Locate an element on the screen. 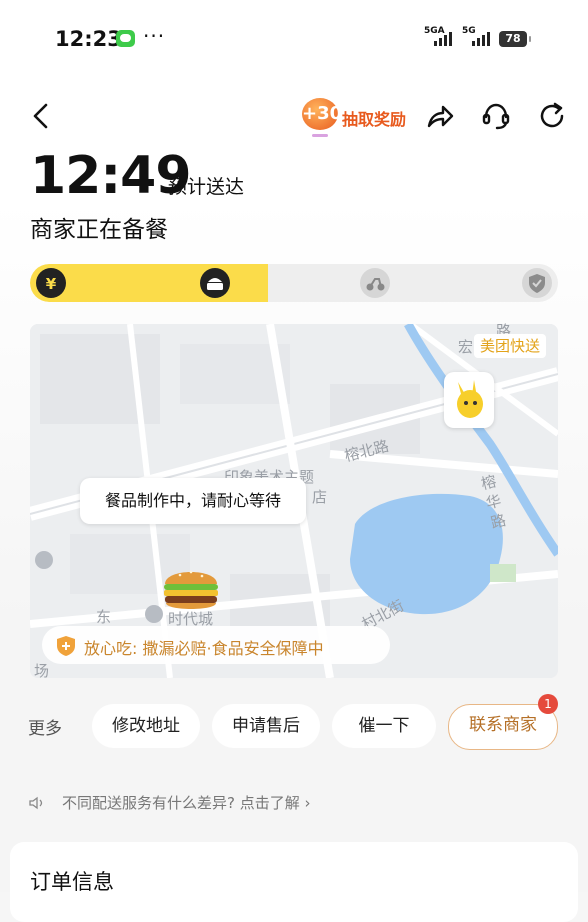 Image resolution: width=588 pixels, height=922 pixels. modify-address-button: 修改地址 is located at coordinates (146, 726).